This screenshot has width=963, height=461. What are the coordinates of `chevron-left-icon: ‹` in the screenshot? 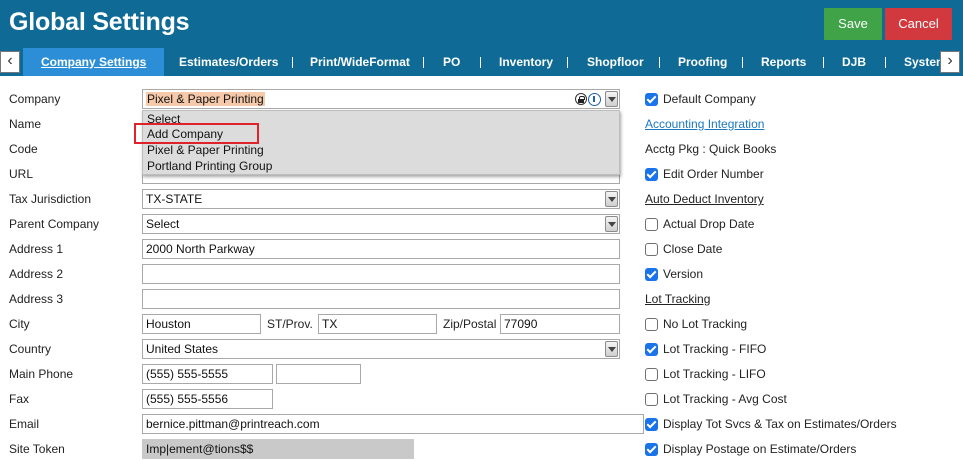 It's located at (10, 62).